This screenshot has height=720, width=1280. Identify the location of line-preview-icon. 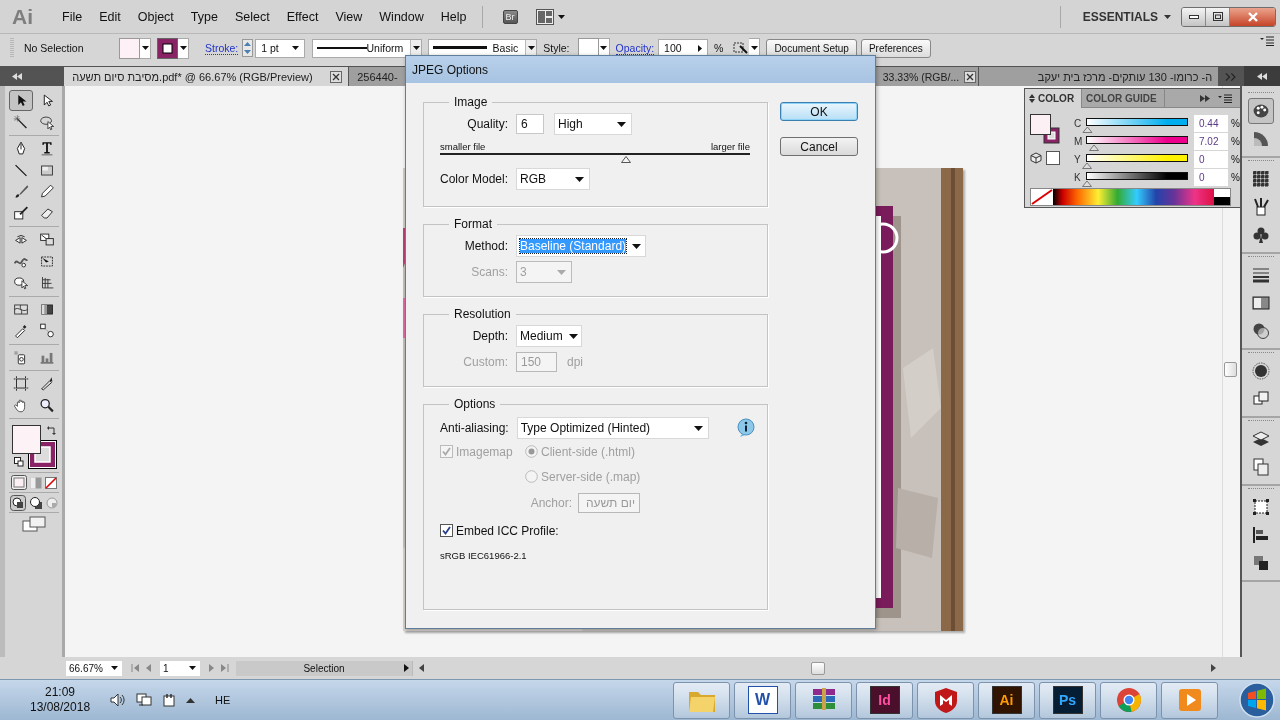
(342, 48).